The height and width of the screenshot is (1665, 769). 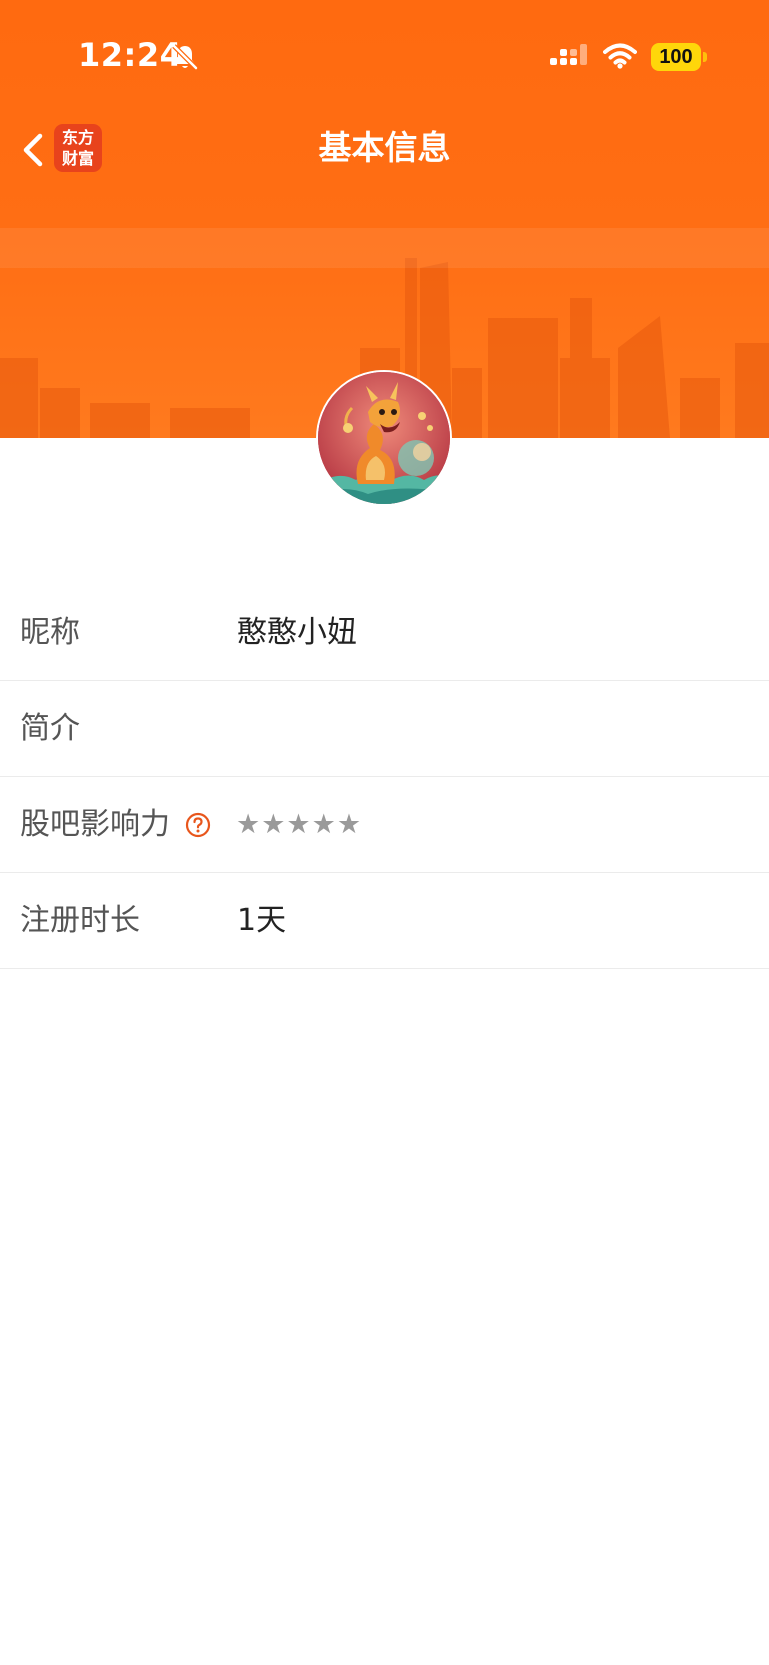 I want to click on nickname-row: 昵称 憨憨小妞, so click(x=384, y=633).